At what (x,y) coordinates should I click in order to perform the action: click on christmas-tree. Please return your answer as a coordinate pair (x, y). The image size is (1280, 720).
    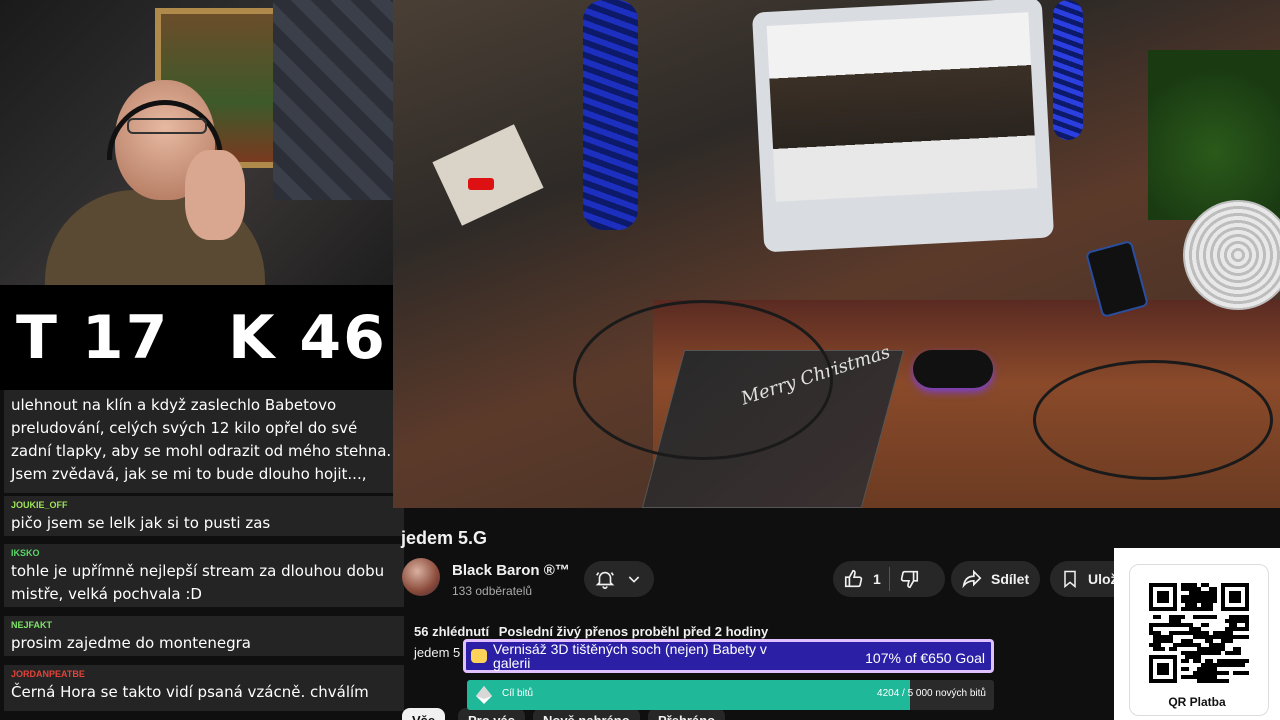
    Looking at the image, I should click on (1214, 135).